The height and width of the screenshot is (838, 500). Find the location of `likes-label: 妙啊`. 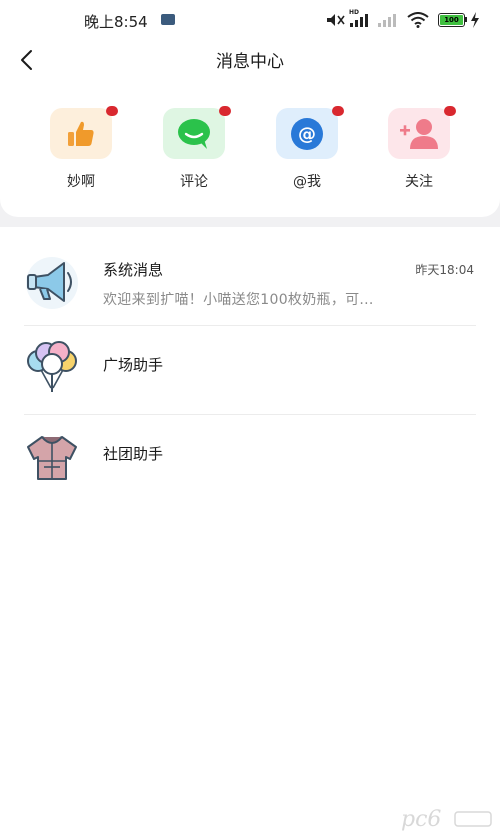

likes-label: 妙啊 is located at coordinates (81, 182).